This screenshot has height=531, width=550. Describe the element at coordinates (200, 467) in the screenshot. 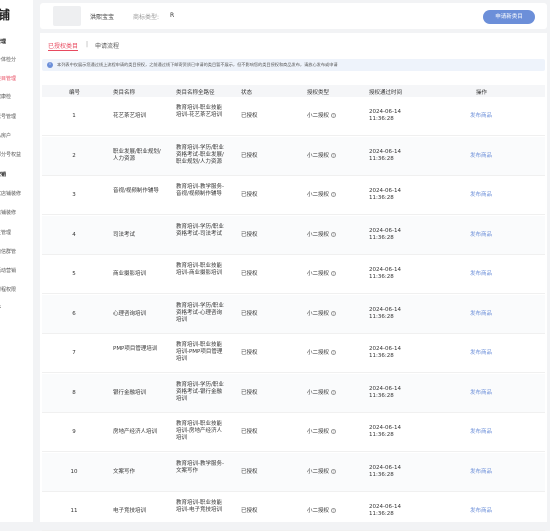

I see `cell-category-path: 教育培训-教学服务-文案写作` at that location.